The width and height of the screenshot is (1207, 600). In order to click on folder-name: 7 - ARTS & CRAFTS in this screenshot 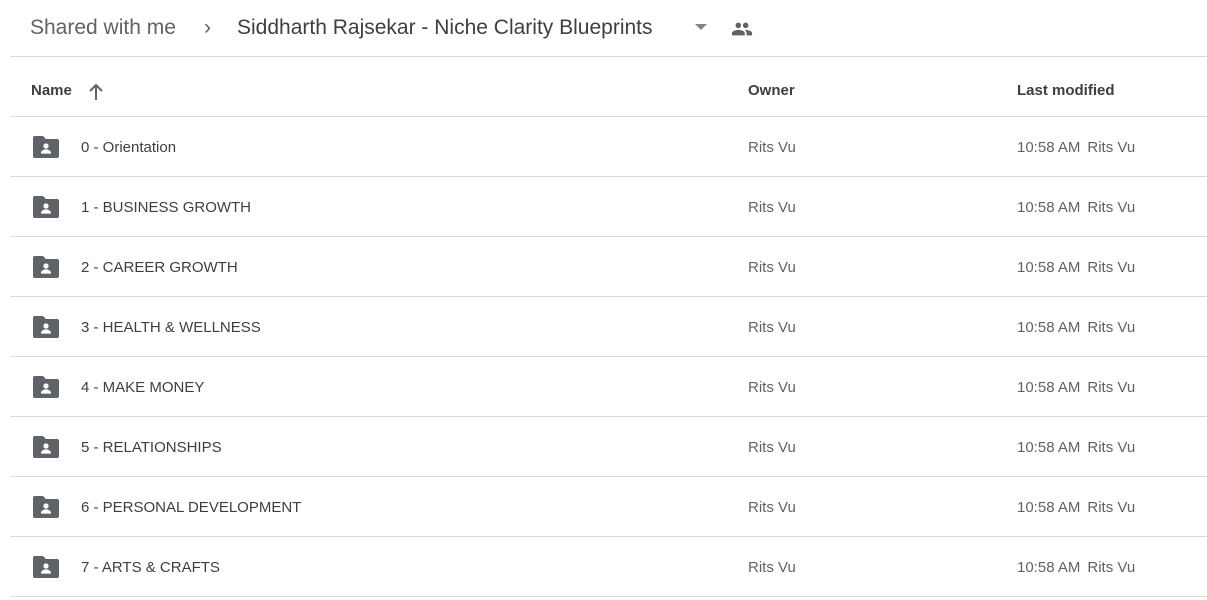, I will do `click(150, 567)`.